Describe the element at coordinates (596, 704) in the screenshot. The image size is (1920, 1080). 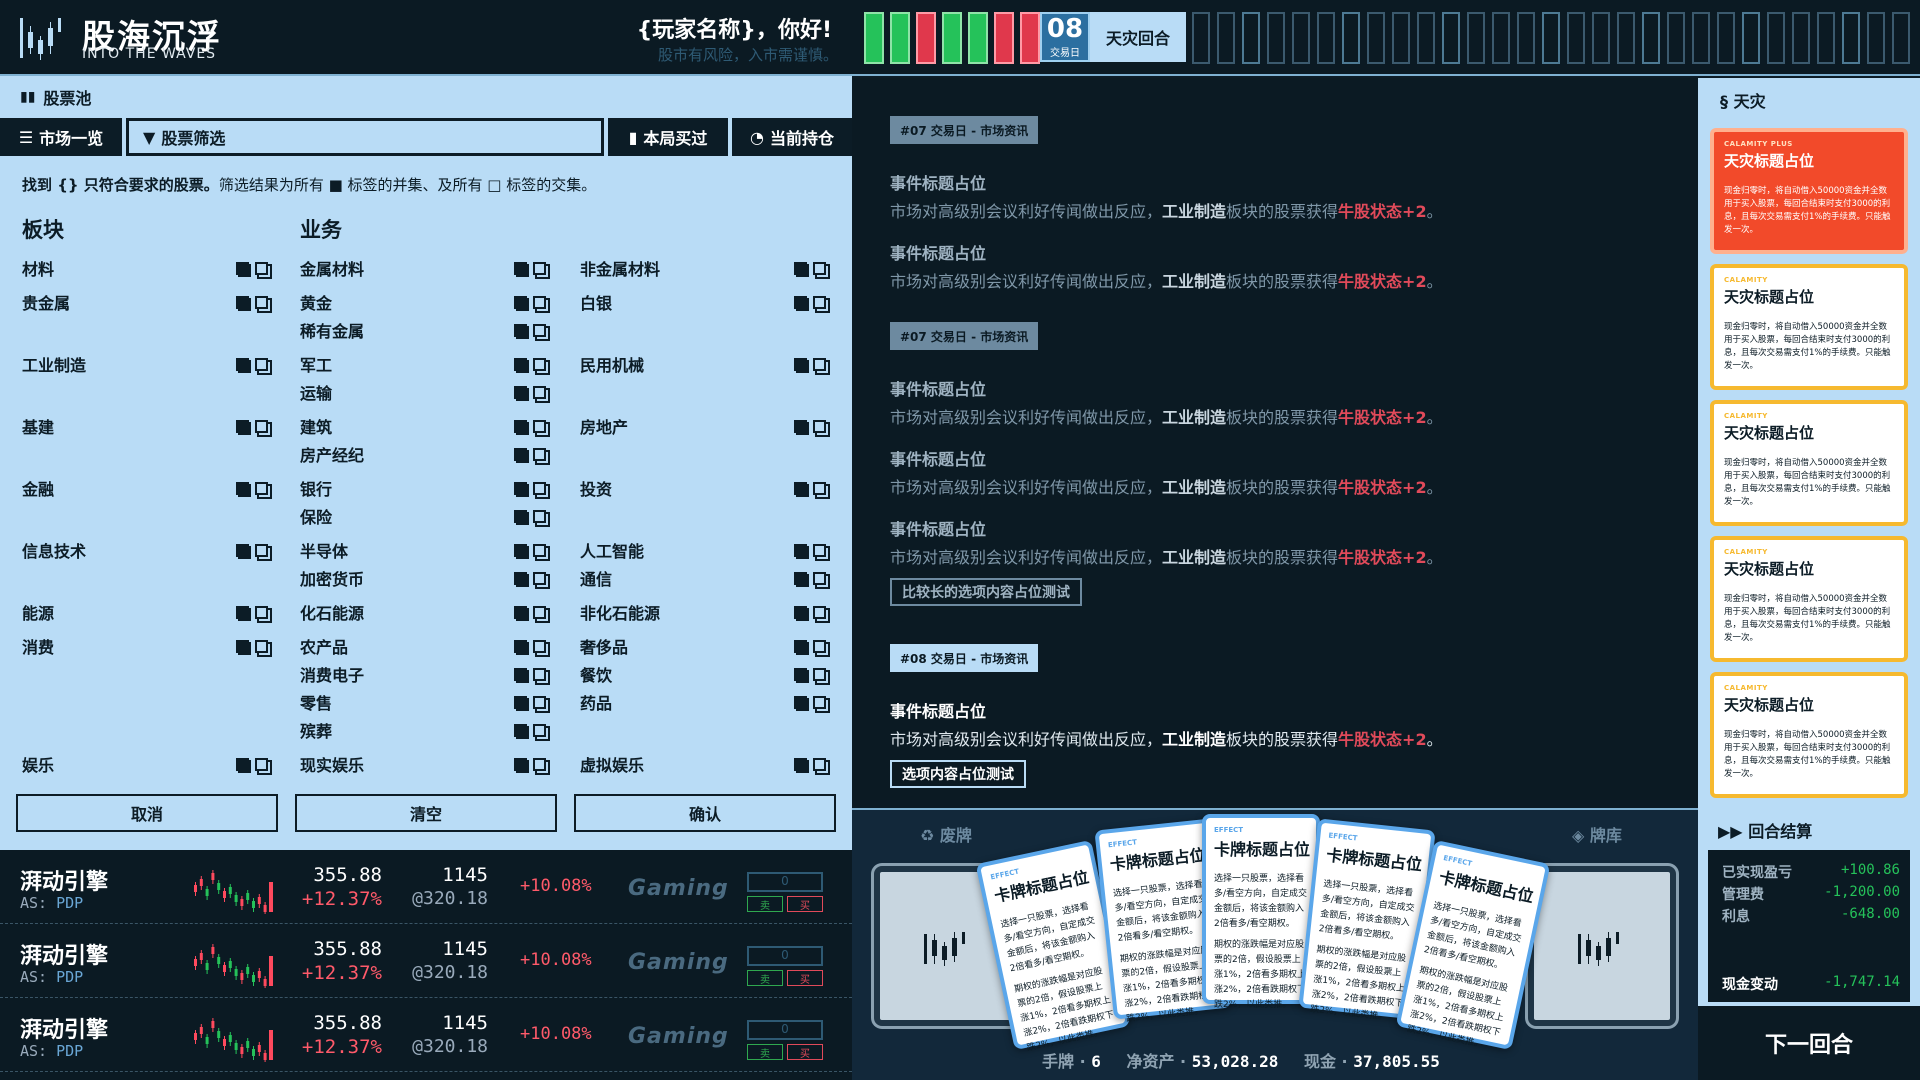
I see `business-filter-item: 药品` at that location.